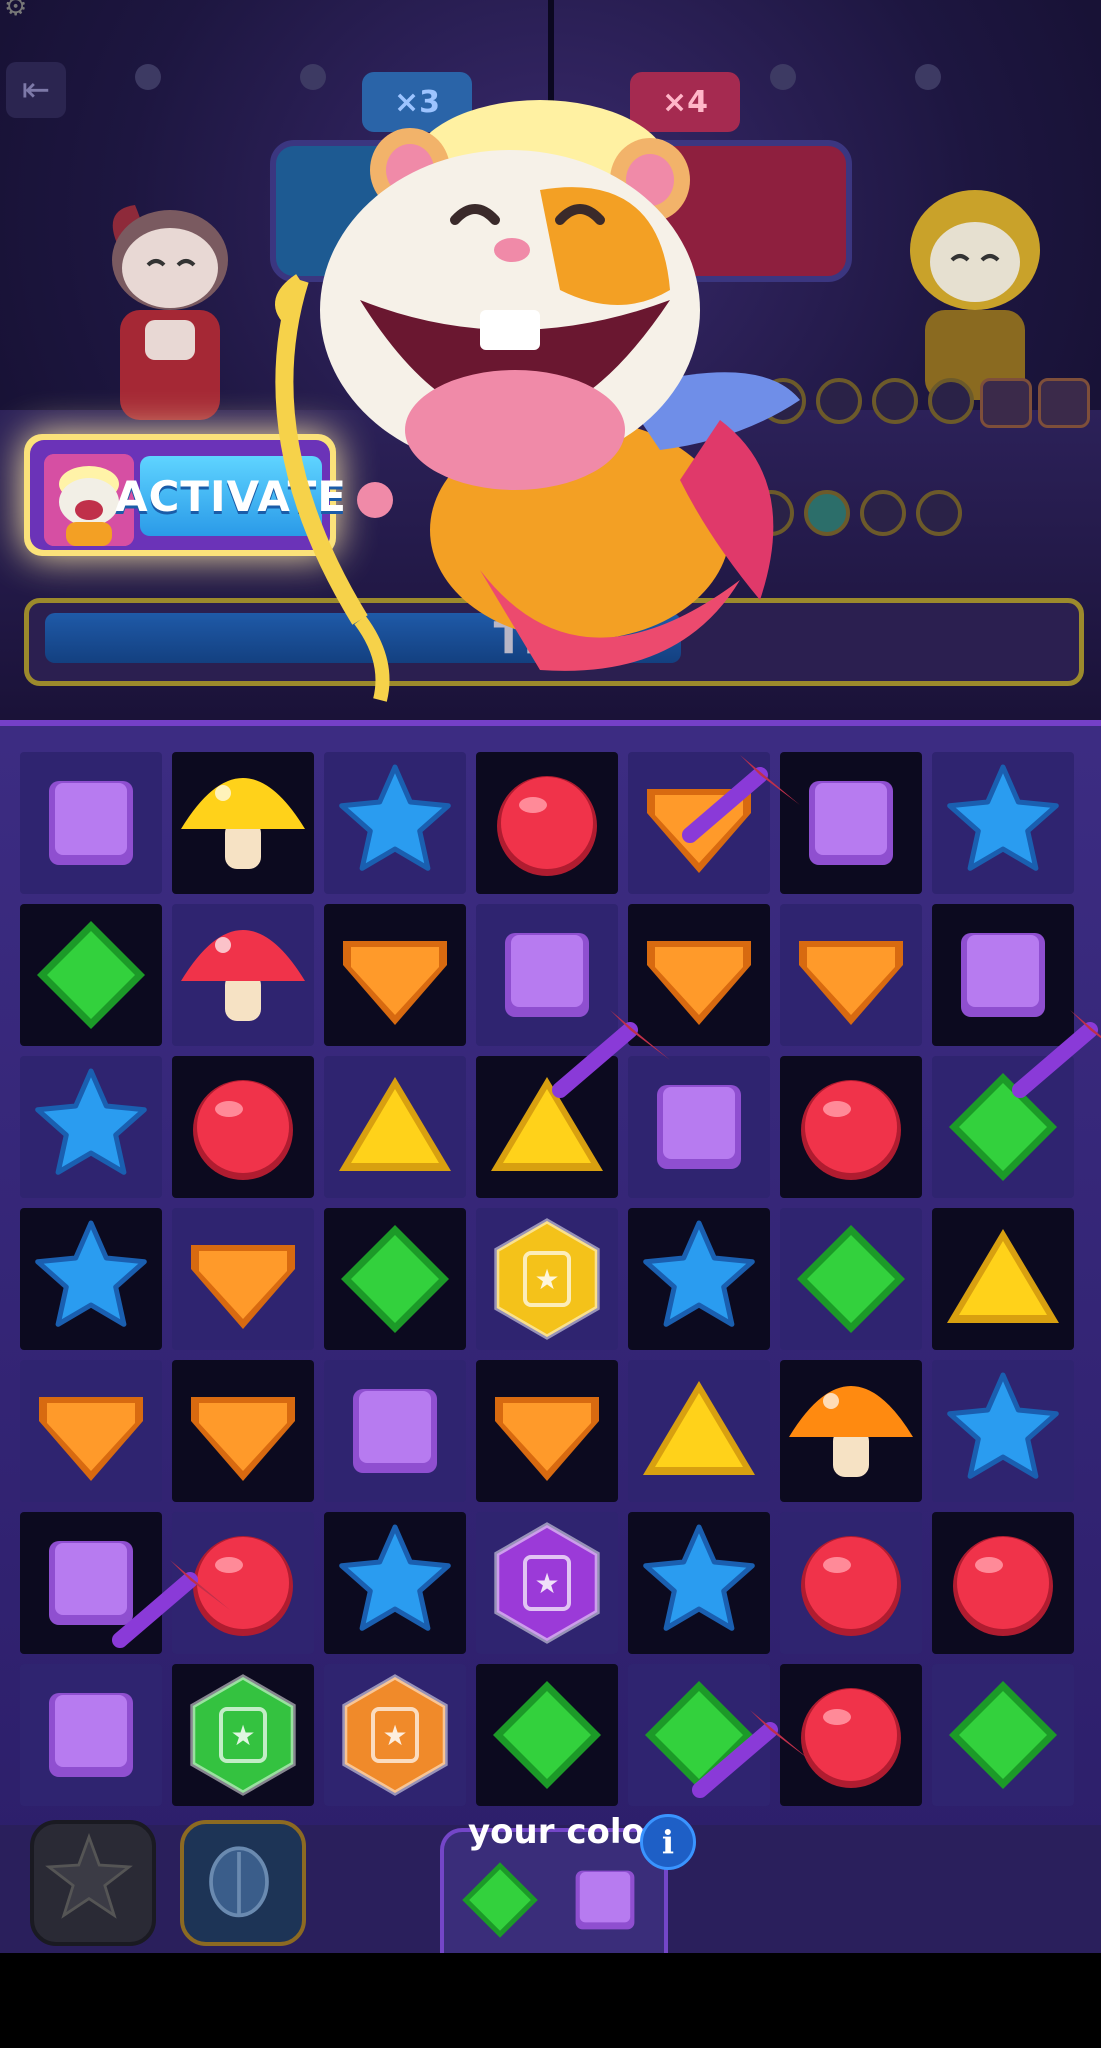 The width and height of the screenshot is (1101, 2048). I want to click on exit-door-icon: ⇤, so click(36, 90).